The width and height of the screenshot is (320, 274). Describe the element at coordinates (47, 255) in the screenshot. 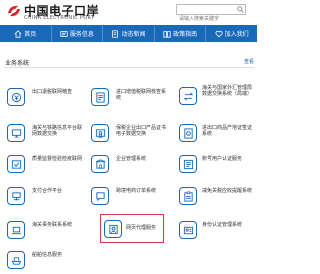

I see `tile-label: 船舶信息服务` at that location.